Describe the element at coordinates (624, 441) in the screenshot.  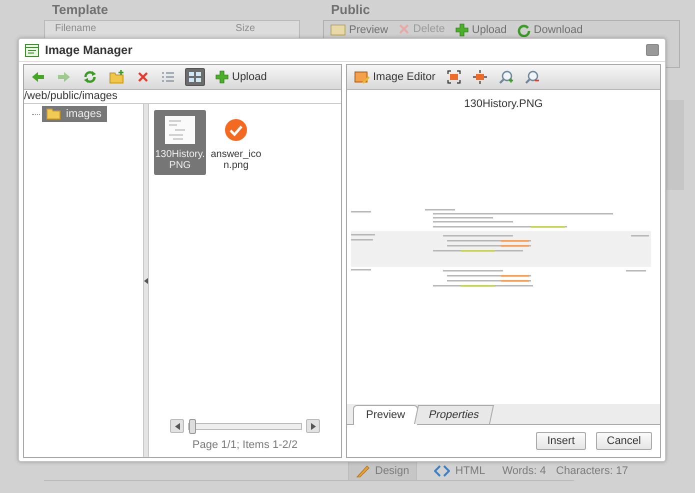
I see `dialog-button: Cancel` at that location.